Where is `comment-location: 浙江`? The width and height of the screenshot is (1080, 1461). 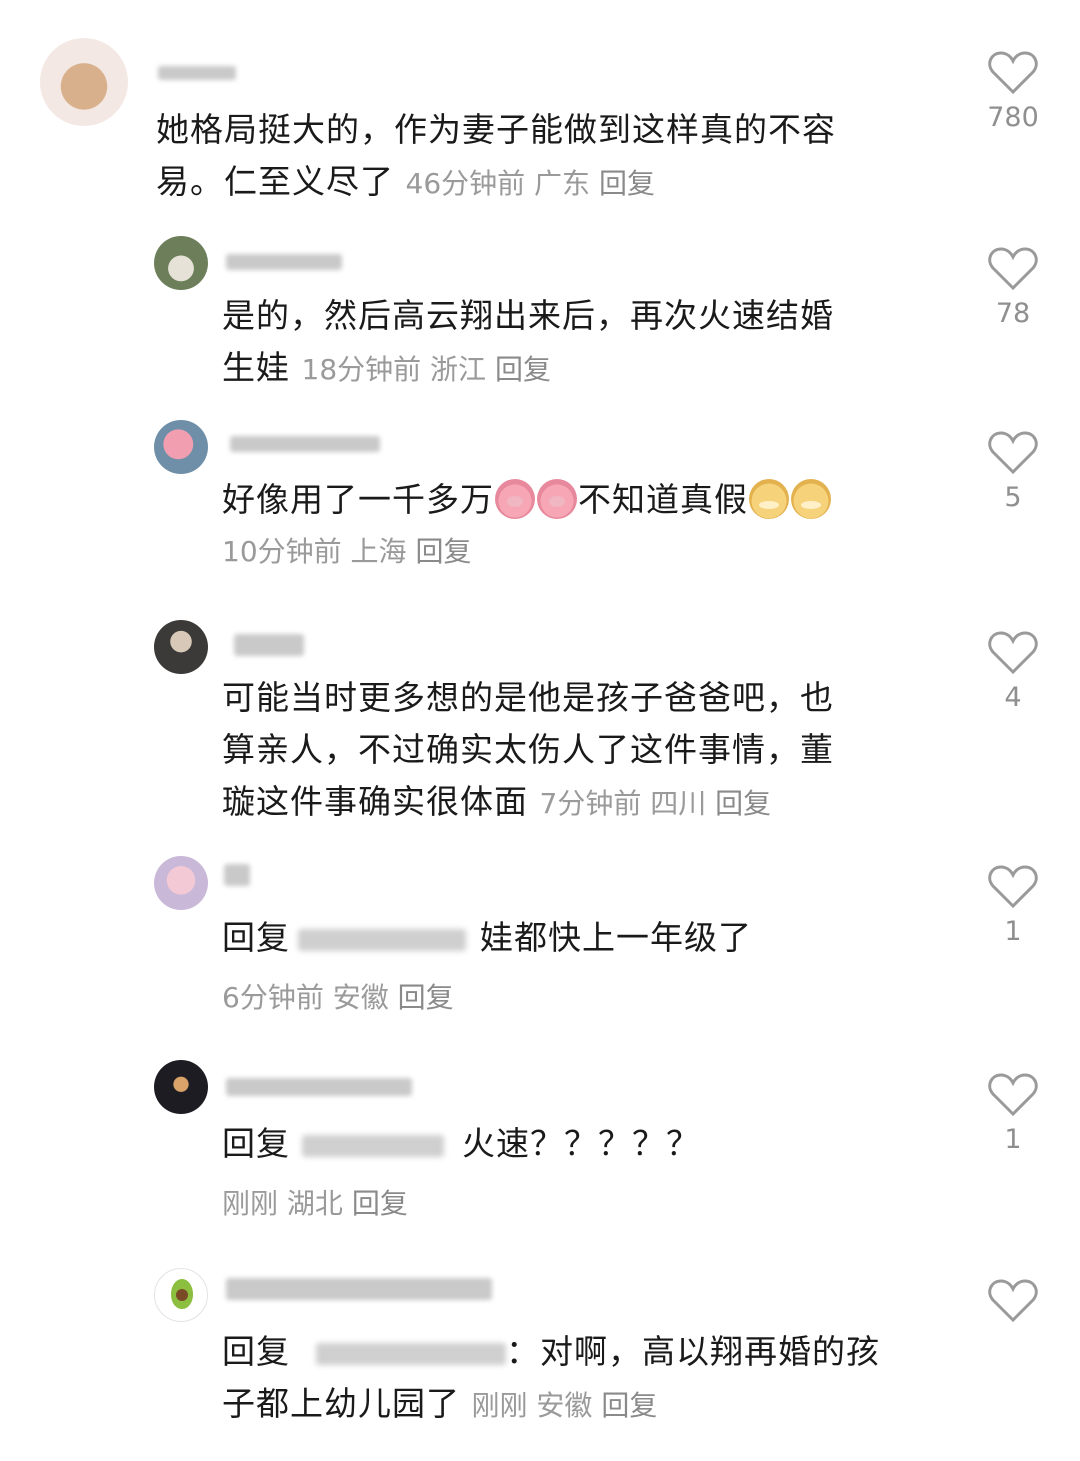
comment-location: 浙江 is located at coordinates (458, 369).